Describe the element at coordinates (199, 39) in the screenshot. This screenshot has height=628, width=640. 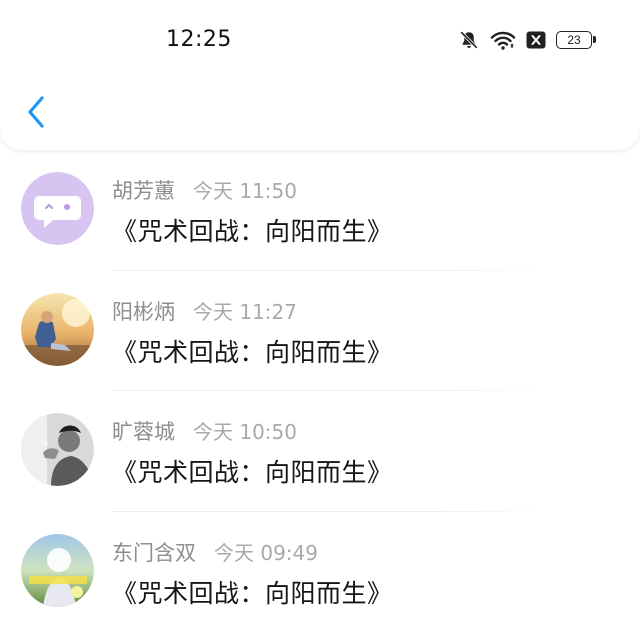
I see `status-time: 12:25` at that location.